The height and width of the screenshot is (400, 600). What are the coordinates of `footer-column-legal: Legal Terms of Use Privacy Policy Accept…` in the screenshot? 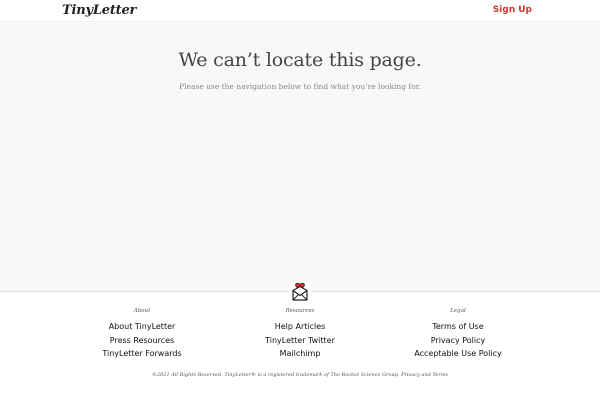 It's located at (458, 333).